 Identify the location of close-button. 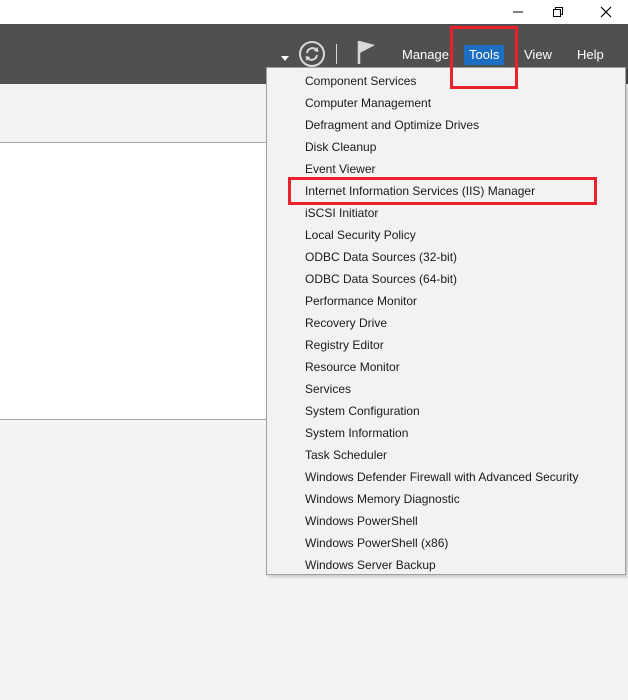
(606, 12).